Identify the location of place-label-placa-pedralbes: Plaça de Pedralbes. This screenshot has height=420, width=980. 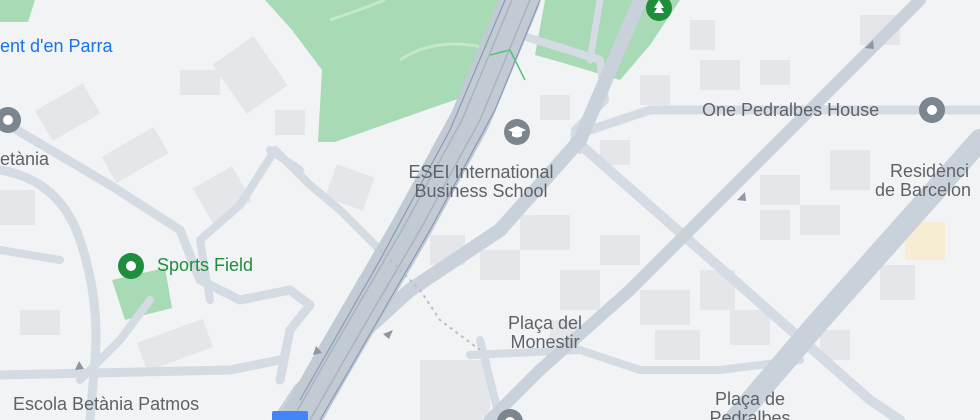
(750, 405).